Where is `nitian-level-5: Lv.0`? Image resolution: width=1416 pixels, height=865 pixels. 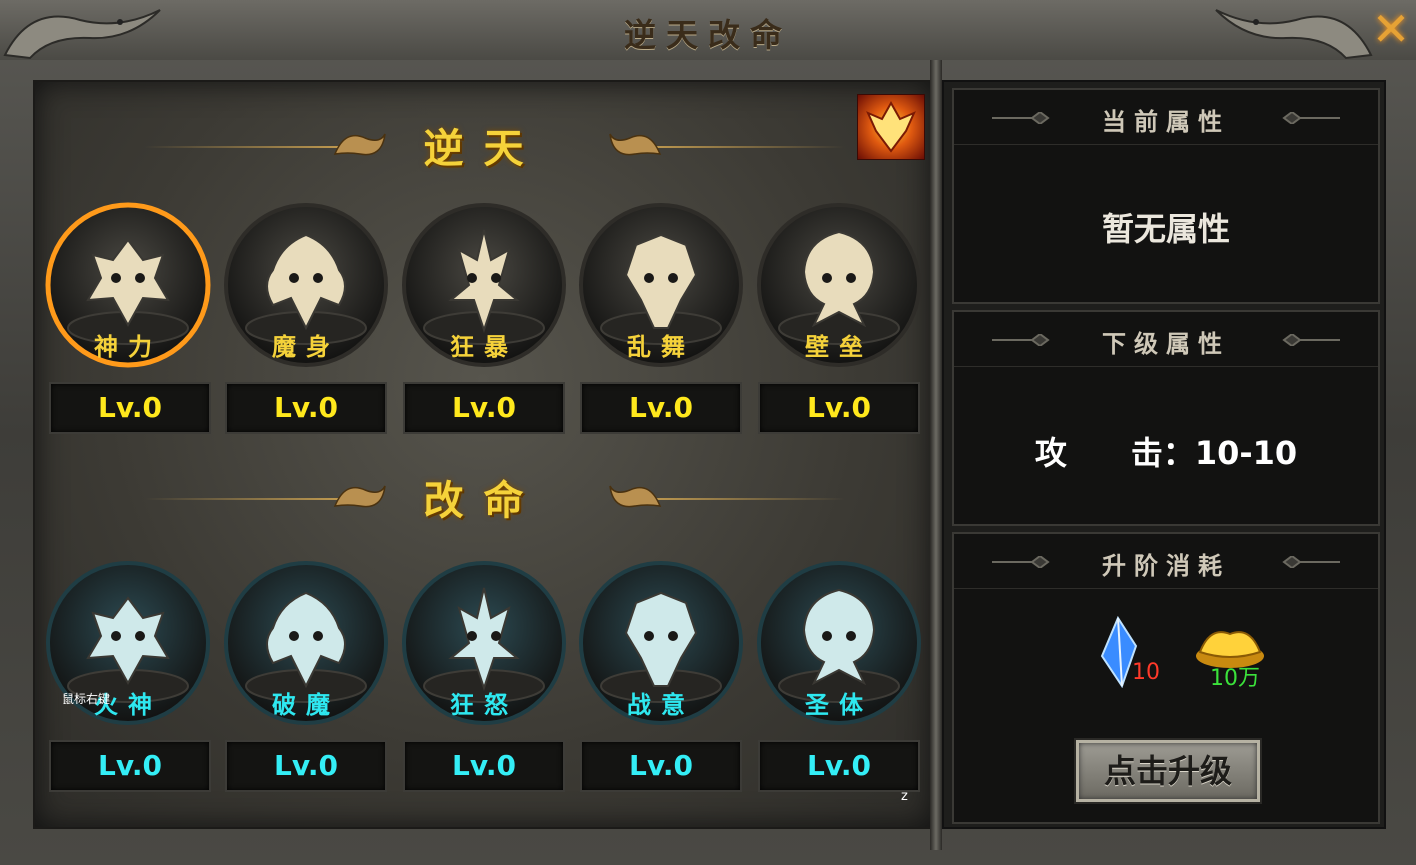
nitian-level-5: Lv.0 is located at coordinates (839, 408).